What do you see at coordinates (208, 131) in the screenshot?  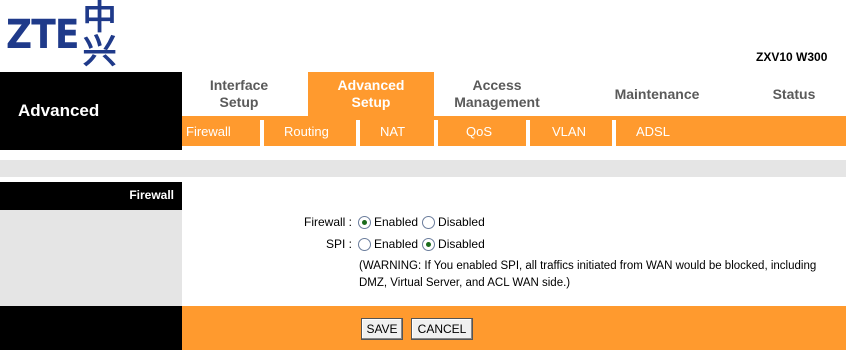 I see `subtab-firewall: Firewall` at bounding box center [208, 131].